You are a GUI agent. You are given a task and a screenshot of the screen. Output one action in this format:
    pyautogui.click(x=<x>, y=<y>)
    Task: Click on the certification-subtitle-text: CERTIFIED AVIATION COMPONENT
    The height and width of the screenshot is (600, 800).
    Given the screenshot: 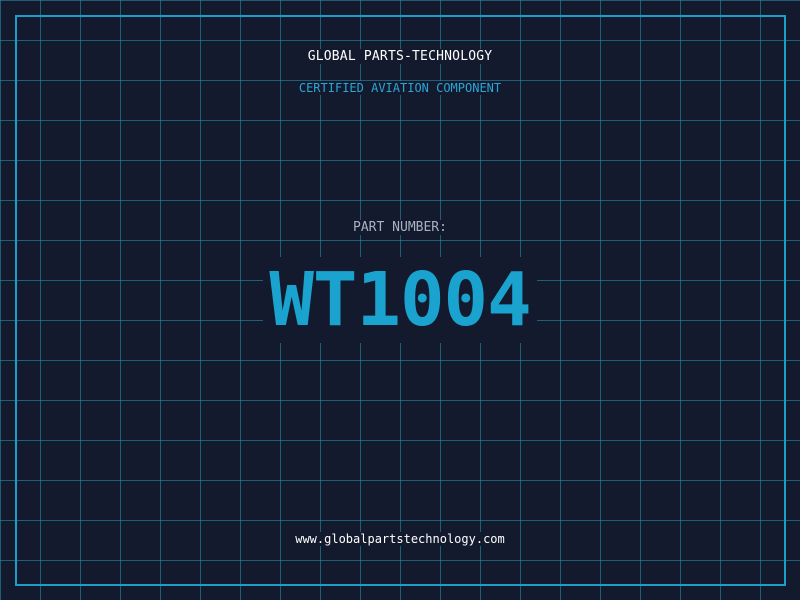 What is the action you would take?
    pyautogui.click(x=400, y=88)
    